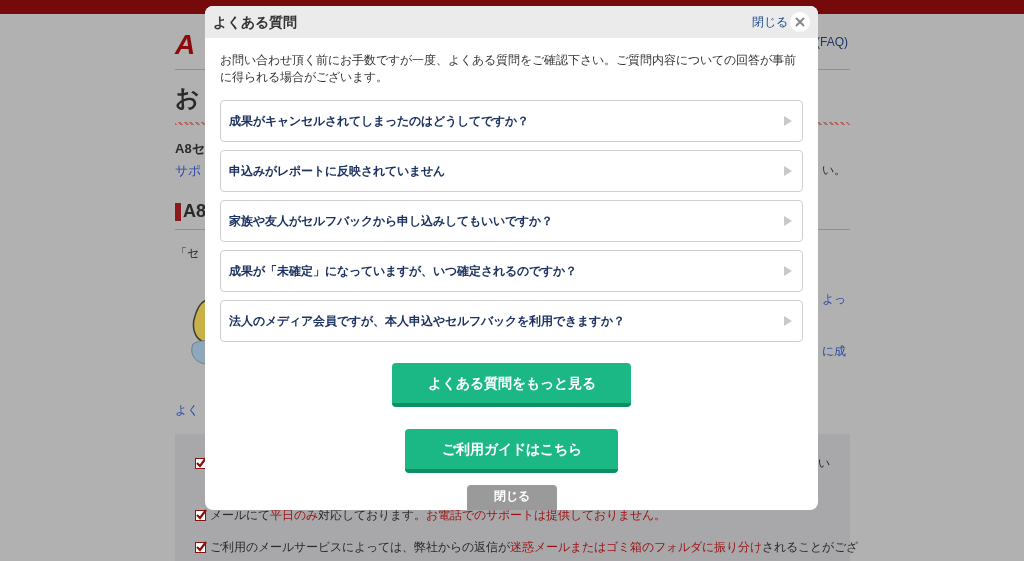 Image resolution: width=1024 pixels, height=561 pixels. I want to click on faq-question: 家族や友人がセルフバックから申し込みしてもいいですか？, so click(511, 221).